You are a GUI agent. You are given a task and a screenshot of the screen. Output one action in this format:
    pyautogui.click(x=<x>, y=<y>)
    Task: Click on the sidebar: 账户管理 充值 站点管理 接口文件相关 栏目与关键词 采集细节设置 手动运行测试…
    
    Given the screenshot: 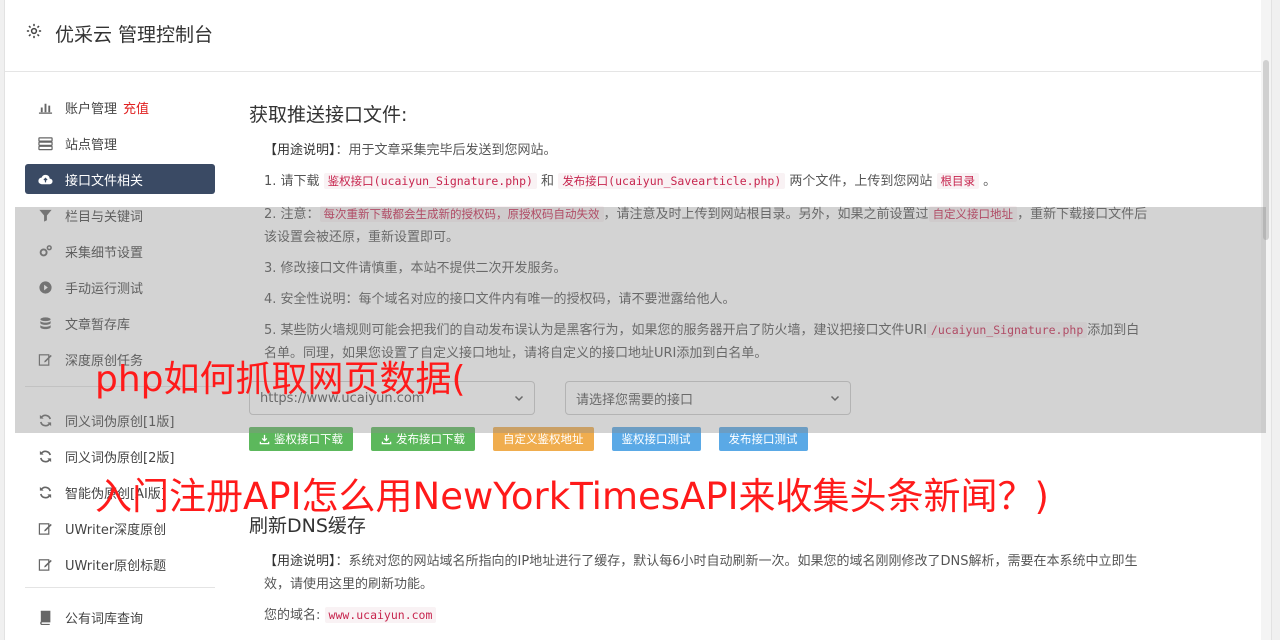 What is the action you would take?
    pyautogui.click(x=120, y=365)
    